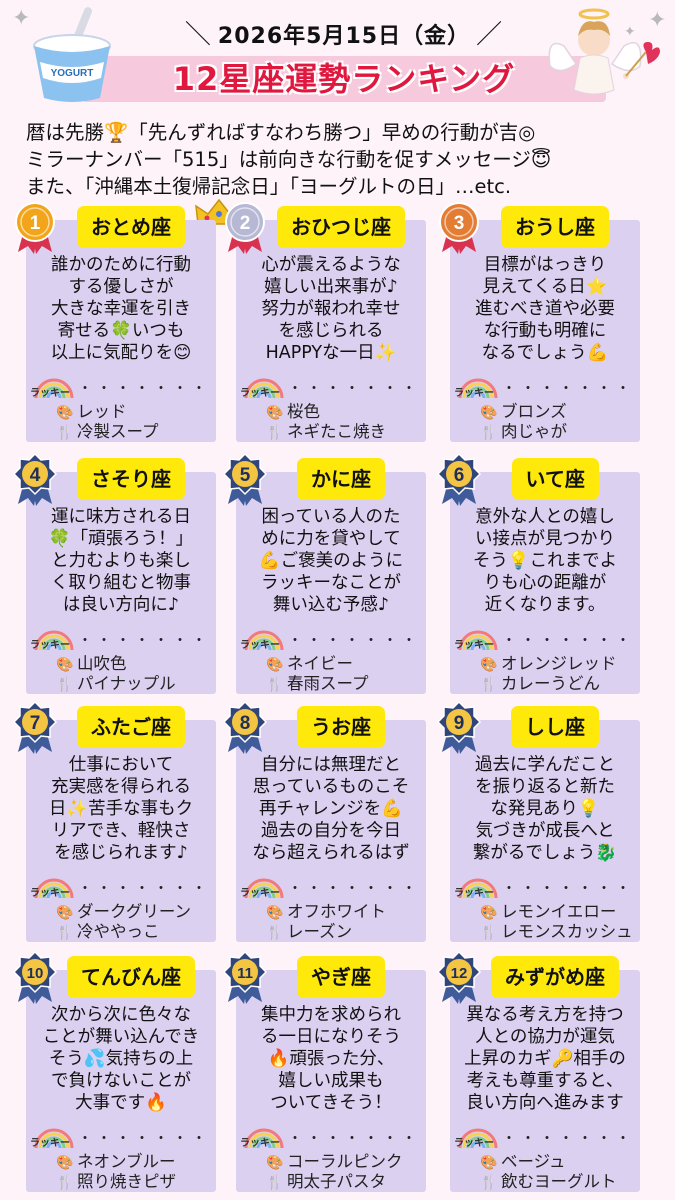  What do you see at coordinates (459, 223) in the screenshot?
I see `rank-number: 3` at bounding box center [459, 223].